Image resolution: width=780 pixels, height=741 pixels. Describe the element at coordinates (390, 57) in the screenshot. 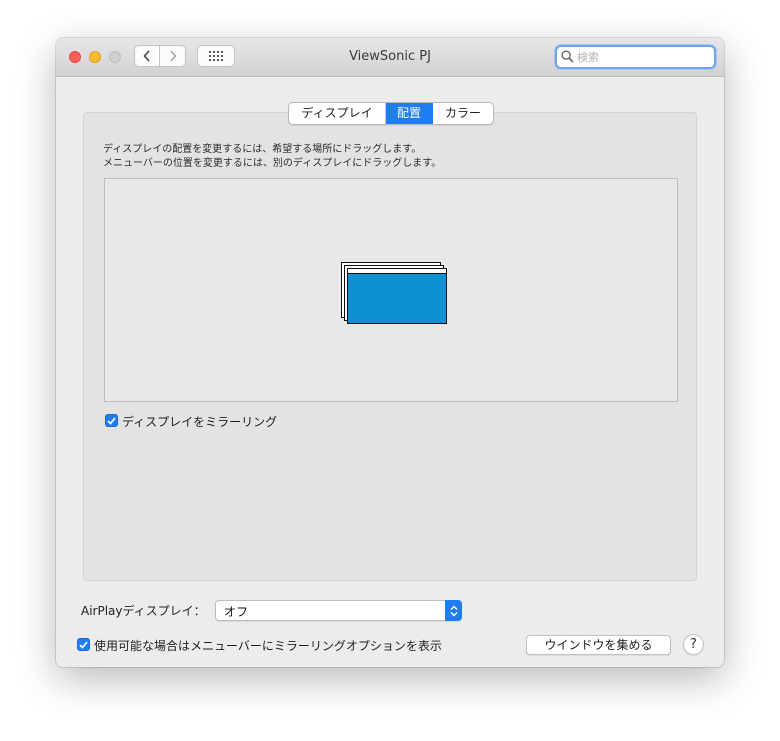

I see `title-bar: ViewSonic PJ` at that location.